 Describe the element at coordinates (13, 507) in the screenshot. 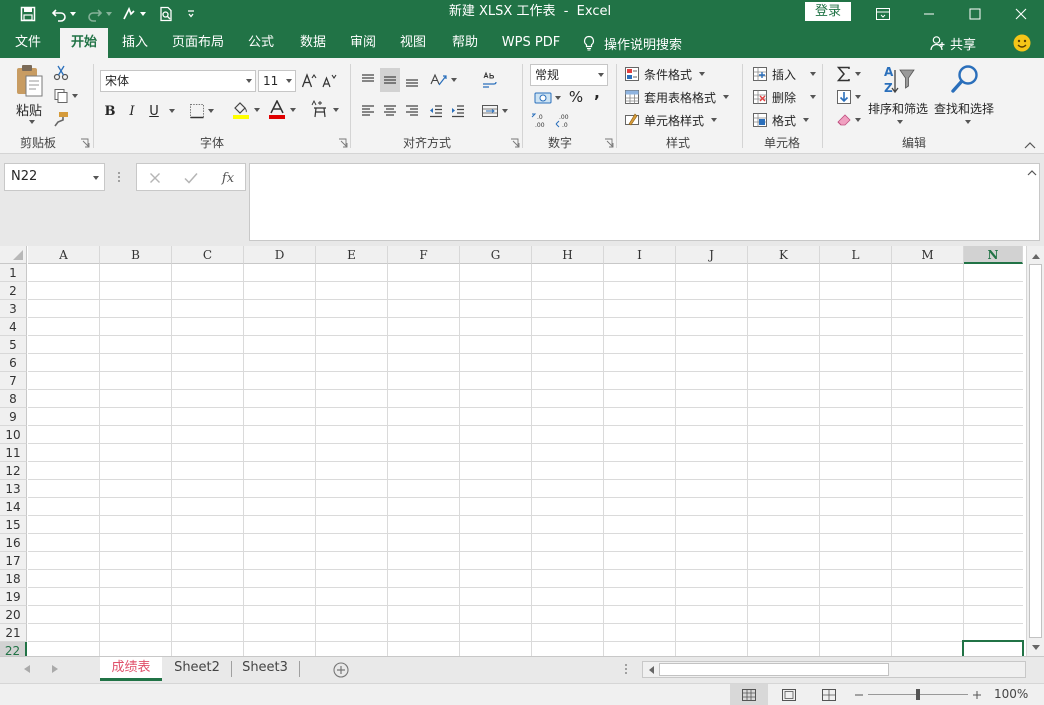

I see `row-header: 14` at that location.